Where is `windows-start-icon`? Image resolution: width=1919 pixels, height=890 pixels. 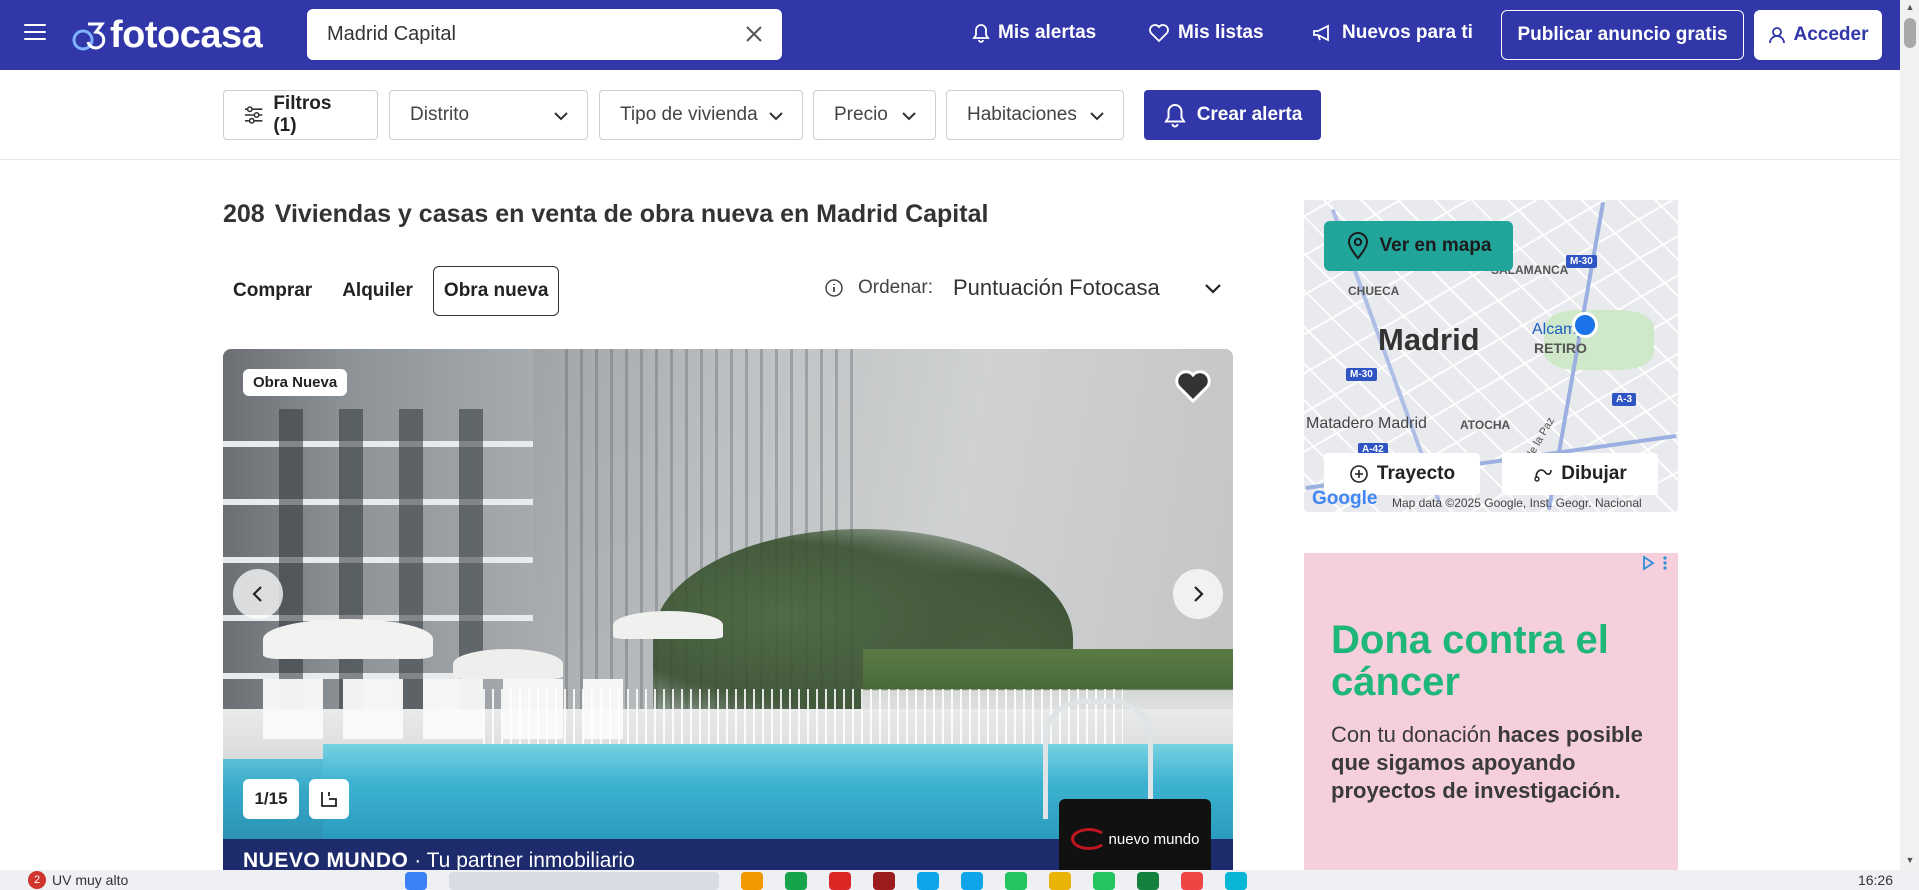
windows-start-icon is located at coordinates (416, 881).